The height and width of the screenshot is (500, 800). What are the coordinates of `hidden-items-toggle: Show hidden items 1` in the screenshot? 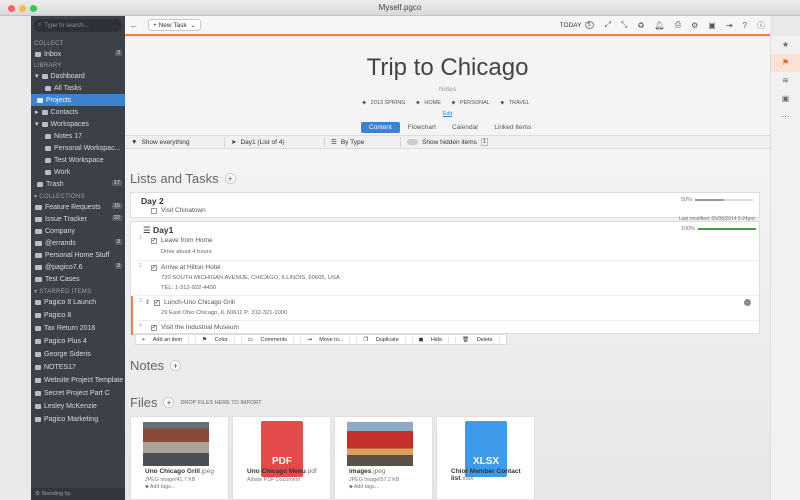 It's located at (447, 142).